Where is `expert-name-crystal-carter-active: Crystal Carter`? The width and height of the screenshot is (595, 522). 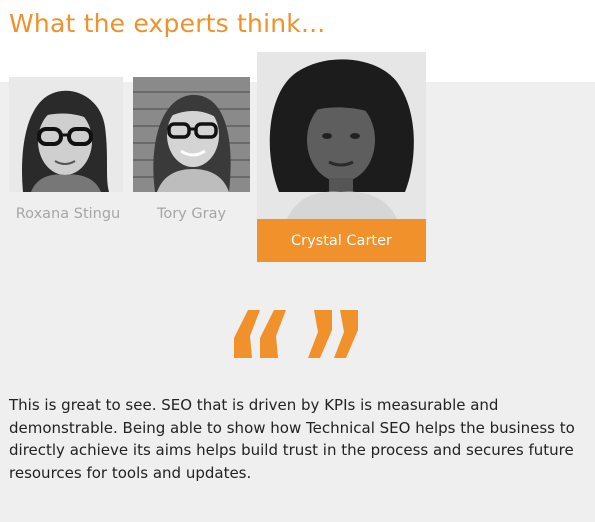
expert-name-crystal-carter-active: Crystal Carter is located at coordinates (341, 240).